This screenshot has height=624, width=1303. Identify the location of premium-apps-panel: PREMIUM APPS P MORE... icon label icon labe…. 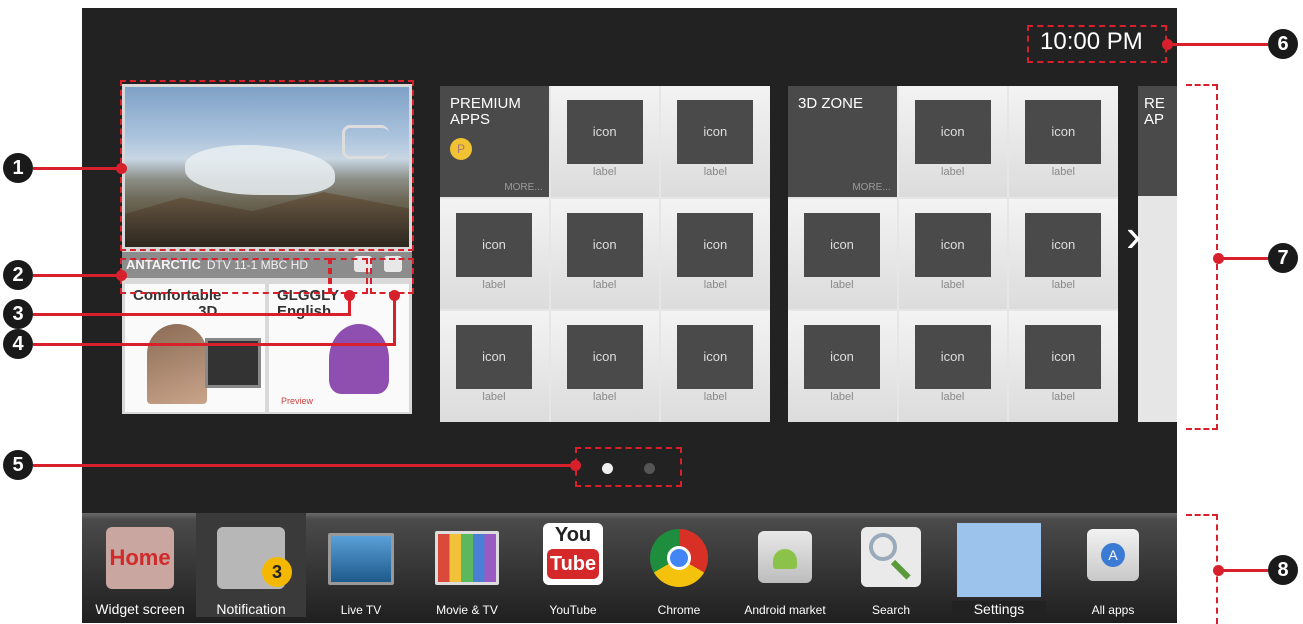
(605, 254).